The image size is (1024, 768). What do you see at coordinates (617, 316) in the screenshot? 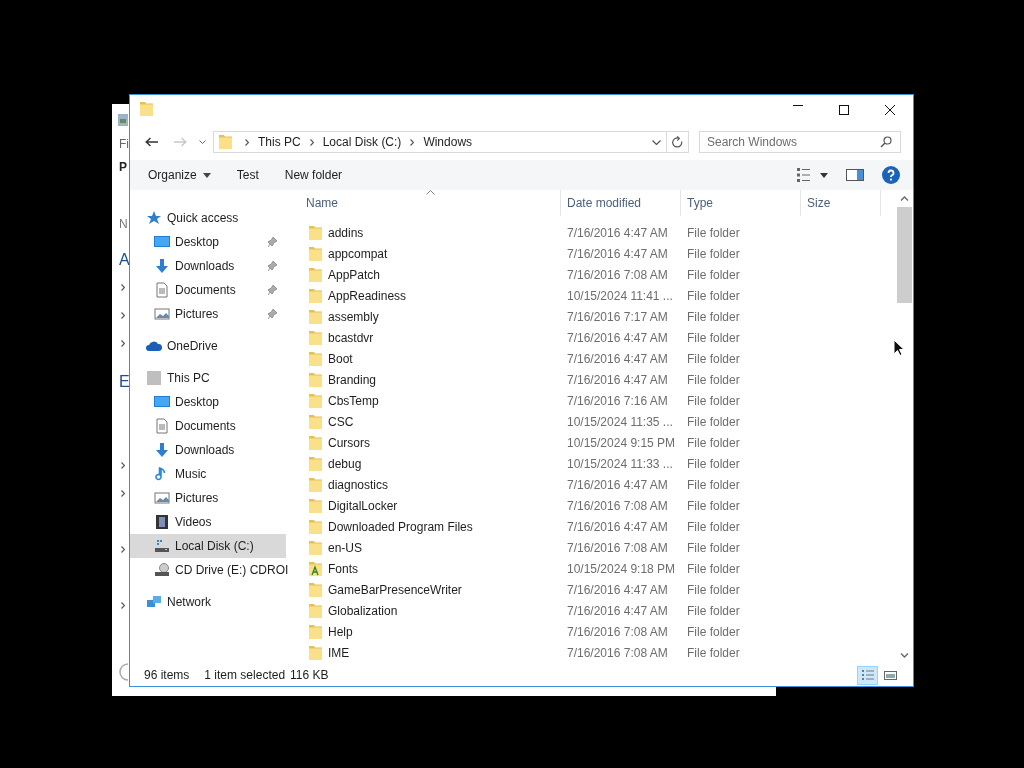
I see `date-modified-cell-text: 7/16/2016 7:17 AM` at bounding box center [617, 316].